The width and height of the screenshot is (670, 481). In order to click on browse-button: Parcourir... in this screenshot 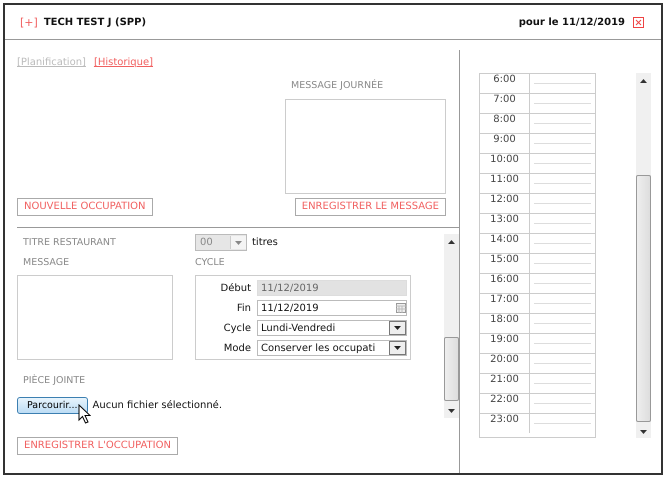, I will do `click(52, 405)`.